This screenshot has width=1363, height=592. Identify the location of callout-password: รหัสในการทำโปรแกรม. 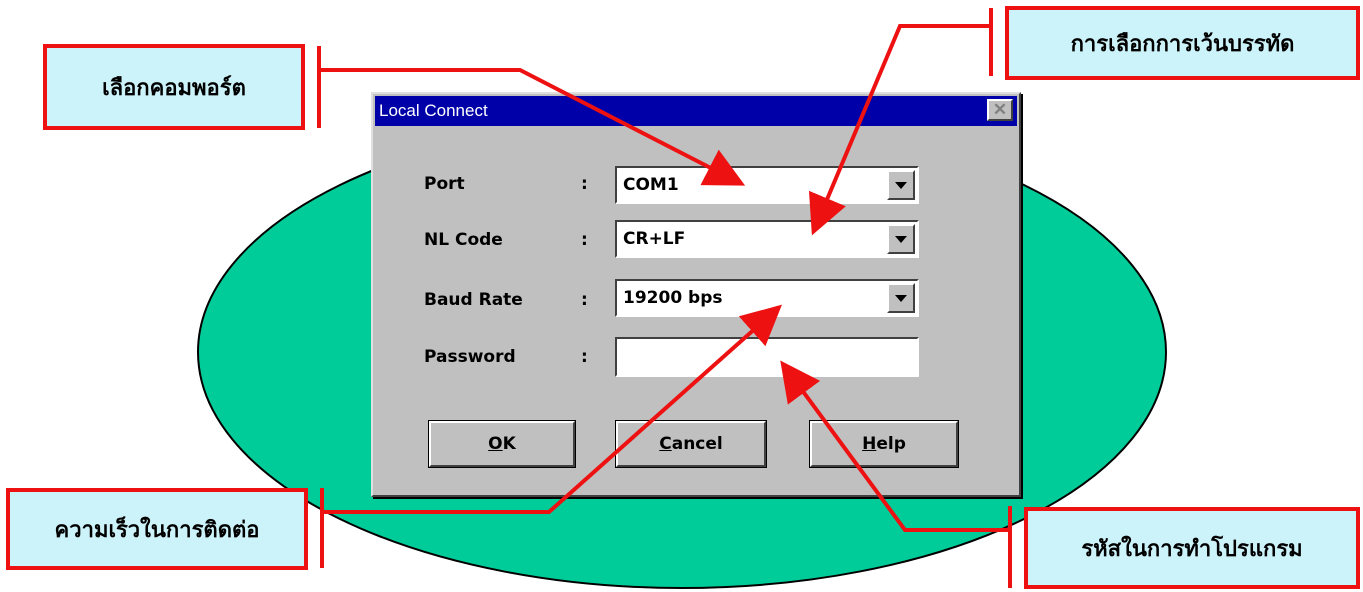
(1192, 548).